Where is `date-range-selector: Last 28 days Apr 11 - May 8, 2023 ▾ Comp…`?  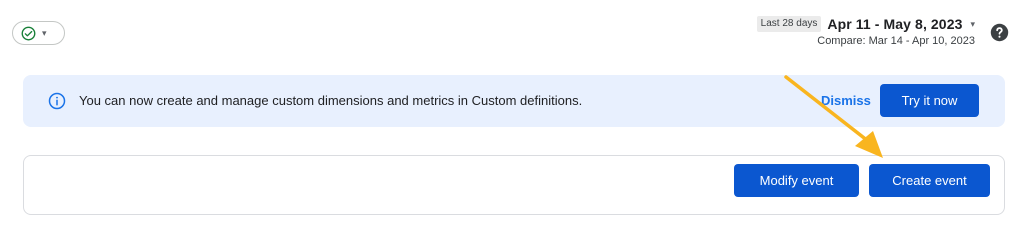
date-range-selector: Last 28 days Apr 11 - May 8, 2023 ▾ Comp… is located at coordinates (865, 31).